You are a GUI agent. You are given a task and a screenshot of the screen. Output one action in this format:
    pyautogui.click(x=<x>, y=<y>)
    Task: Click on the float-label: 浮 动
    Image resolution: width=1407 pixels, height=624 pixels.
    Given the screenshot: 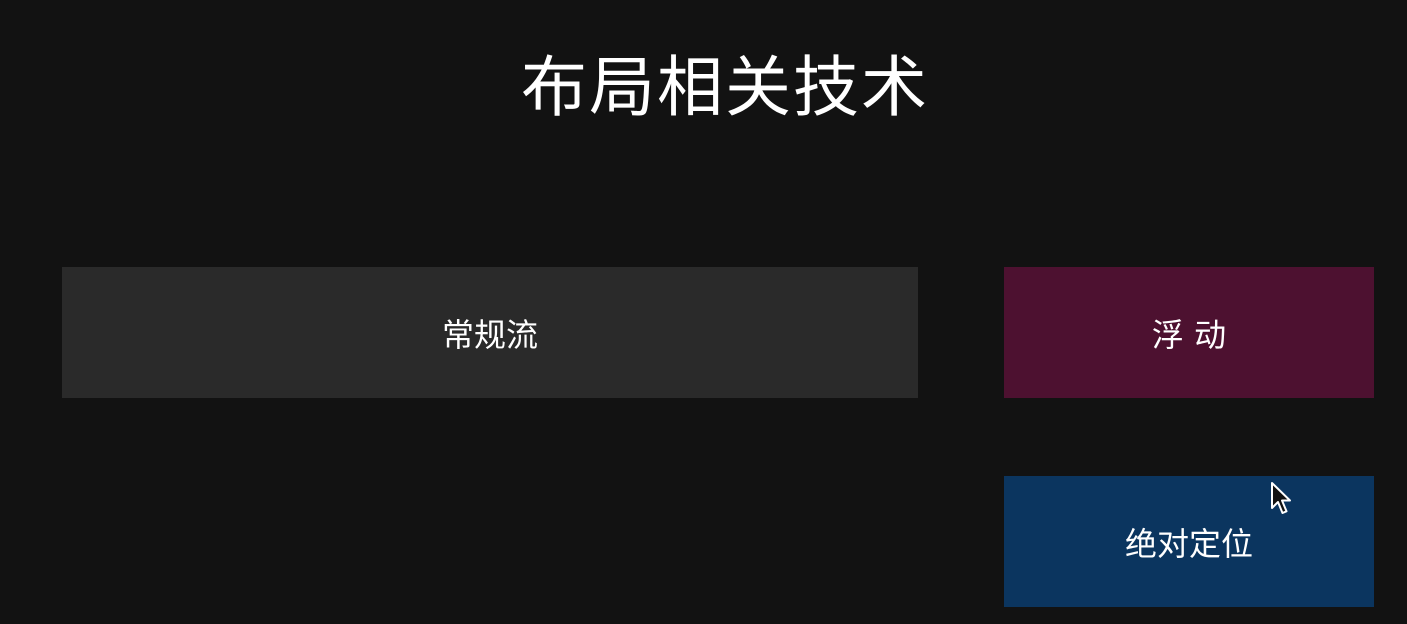 What is the action you would take?
    pyautogui.click(x=1189, y=334)
    